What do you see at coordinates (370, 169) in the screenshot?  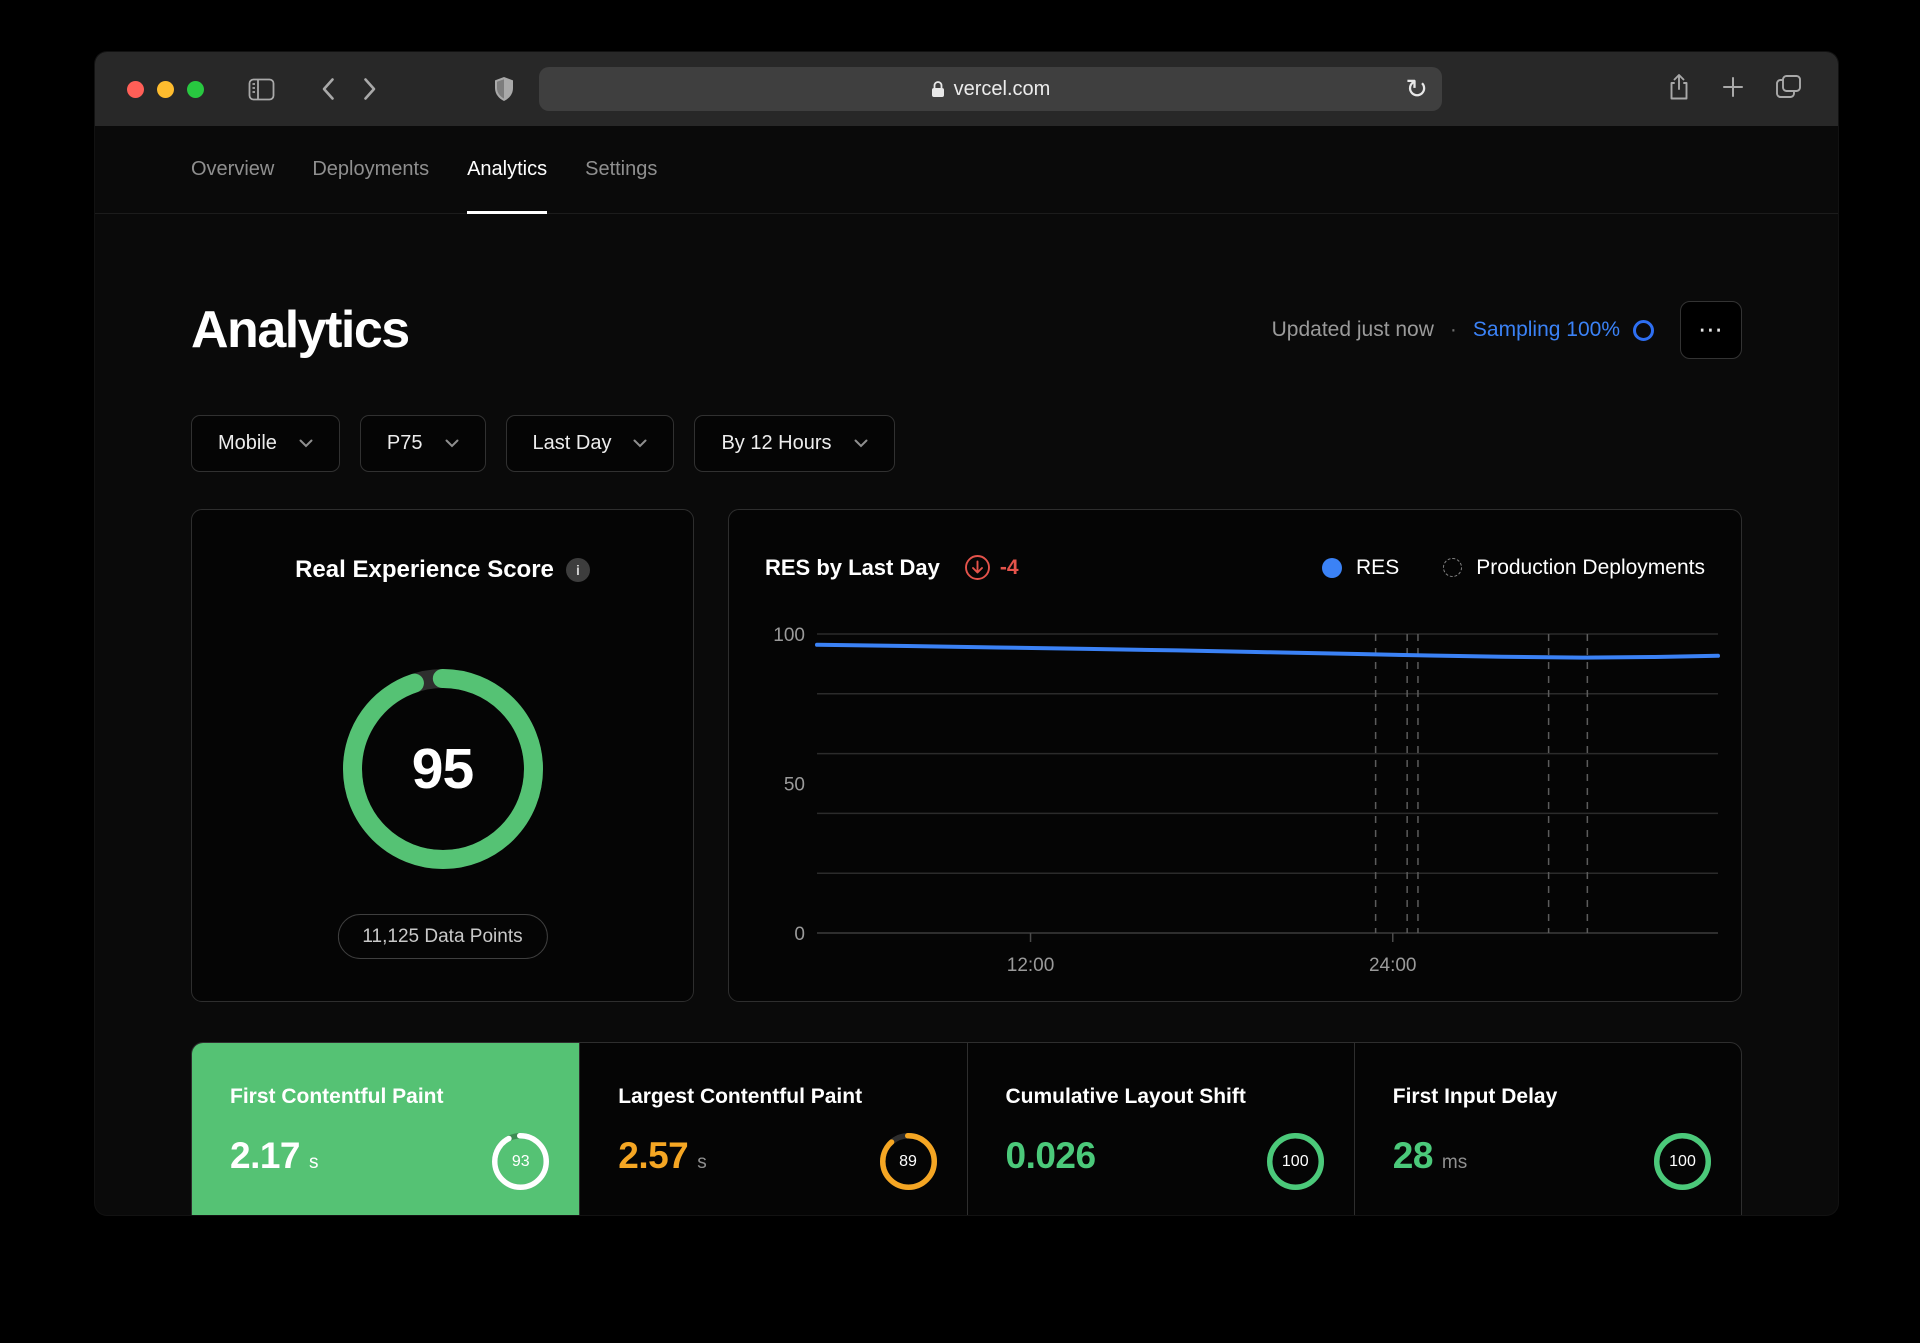 I see `tab-deployments: Deployments` at bounding box center [370, 169].